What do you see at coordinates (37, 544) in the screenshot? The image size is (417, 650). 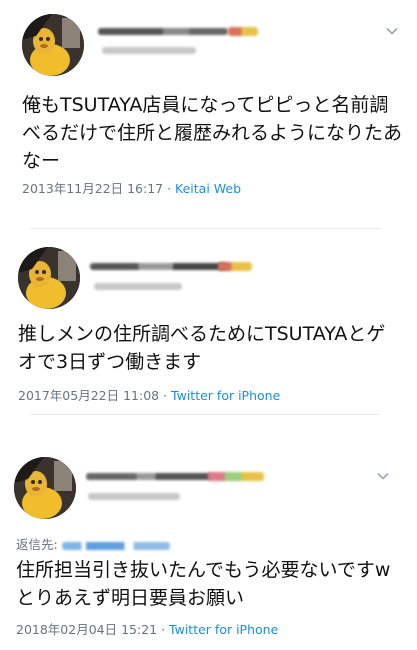 I see `reply-label: 返信先:` at bounding box center [37, 544].